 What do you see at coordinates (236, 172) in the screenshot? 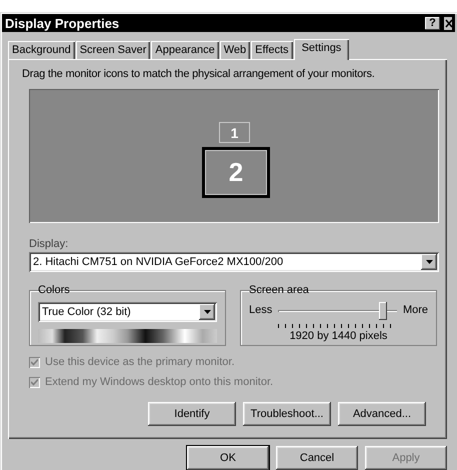
I see `monitor-icon: 2` at bounding box center [236, 172].